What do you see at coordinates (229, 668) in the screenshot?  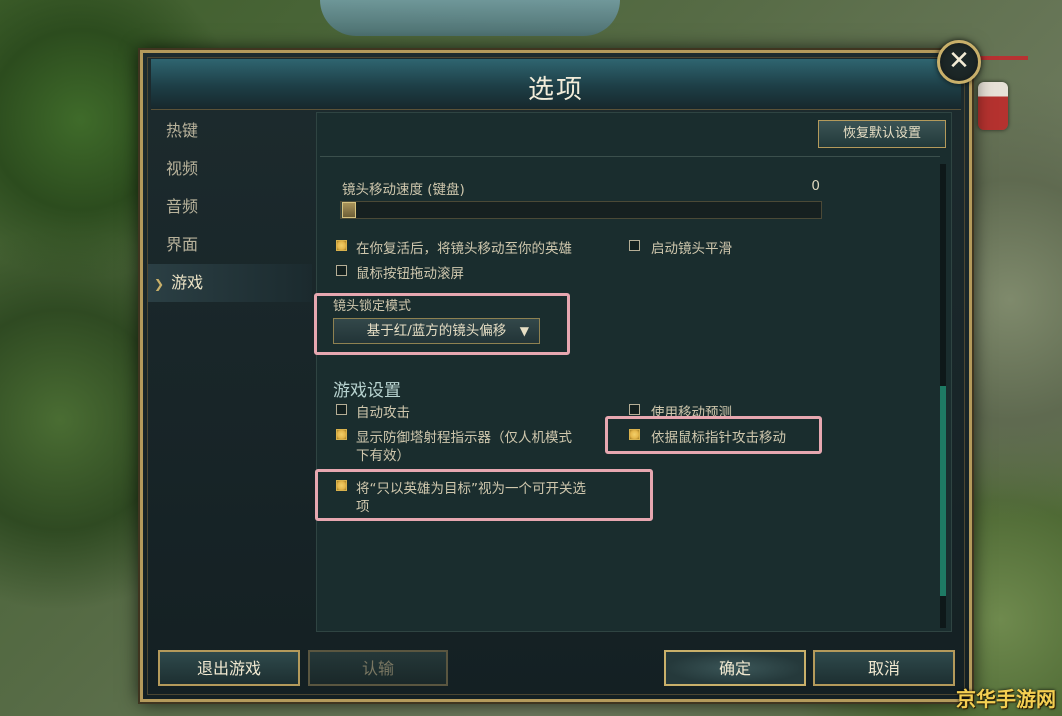 I see `exit-game-button: 退出游戏` at bounding box center [229, 668].